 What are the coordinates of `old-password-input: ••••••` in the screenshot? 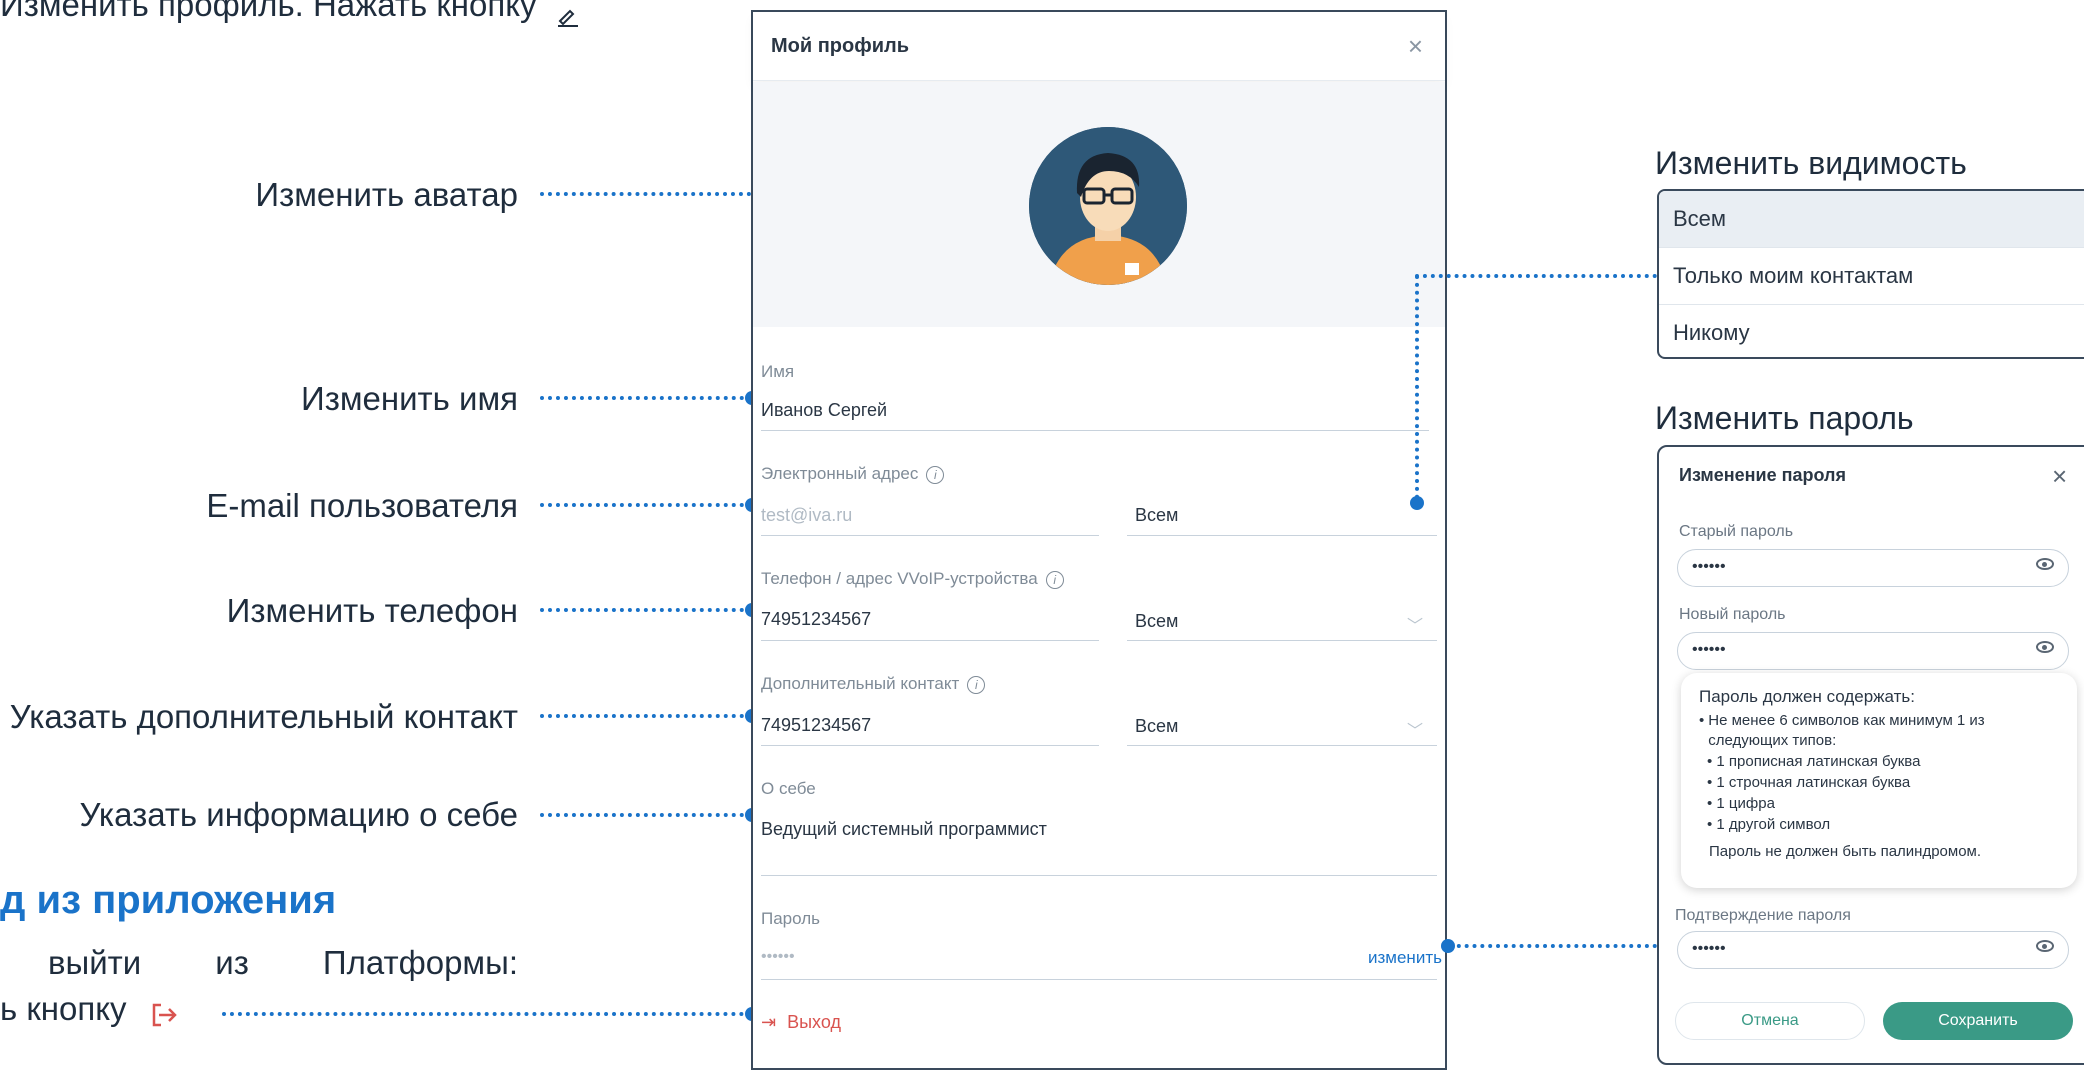 It's located at (1873, 568).